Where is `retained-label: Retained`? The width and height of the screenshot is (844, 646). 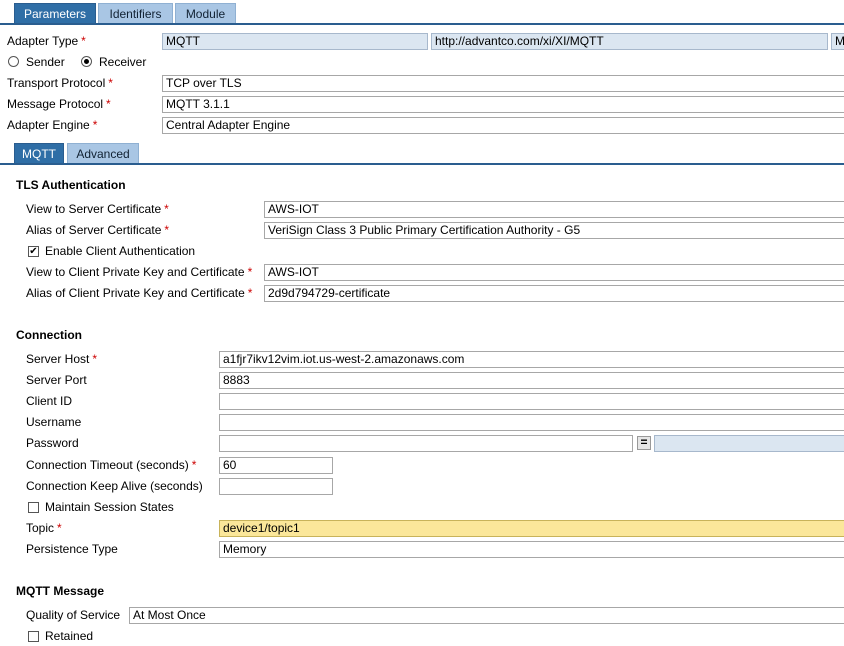 retained-label: Retained is located at coordinates (69, 636).